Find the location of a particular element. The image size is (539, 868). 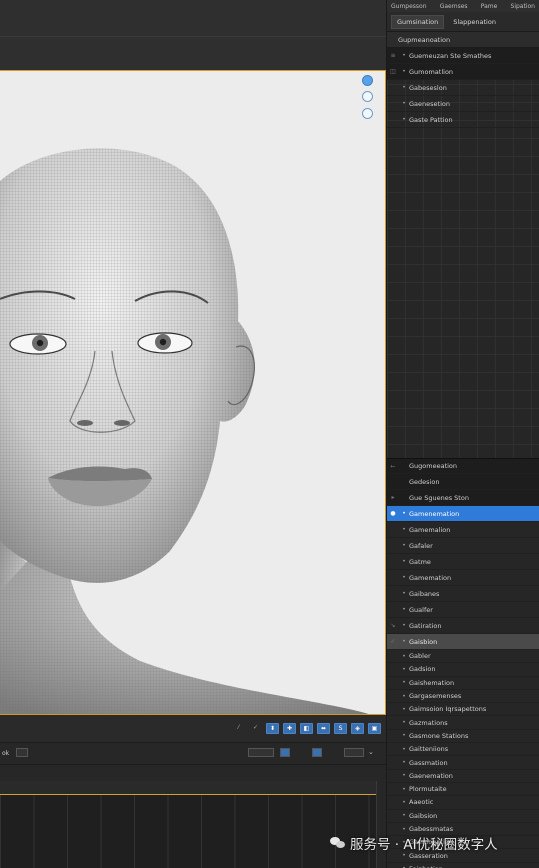

row-label: Gatiration is located at coordinates (425, 625).